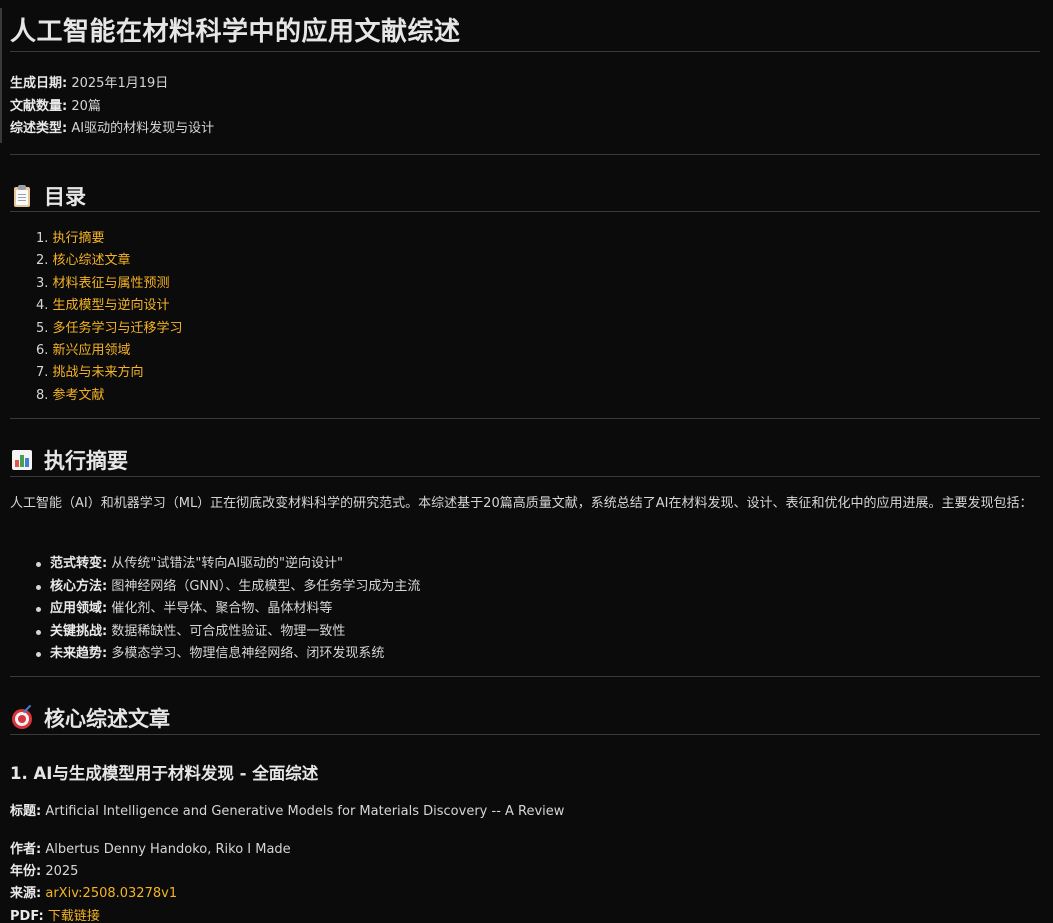 Image resolution: width=1053 pixels, height=923 pixels. Describe the element at coordinates (22, 717) in the screenshot. I see `target-icon` at that location.